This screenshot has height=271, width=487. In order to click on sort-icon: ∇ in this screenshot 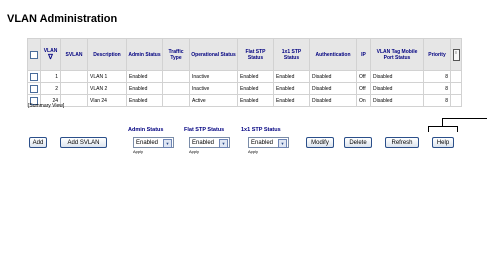, I will do `click(50, 57)`.